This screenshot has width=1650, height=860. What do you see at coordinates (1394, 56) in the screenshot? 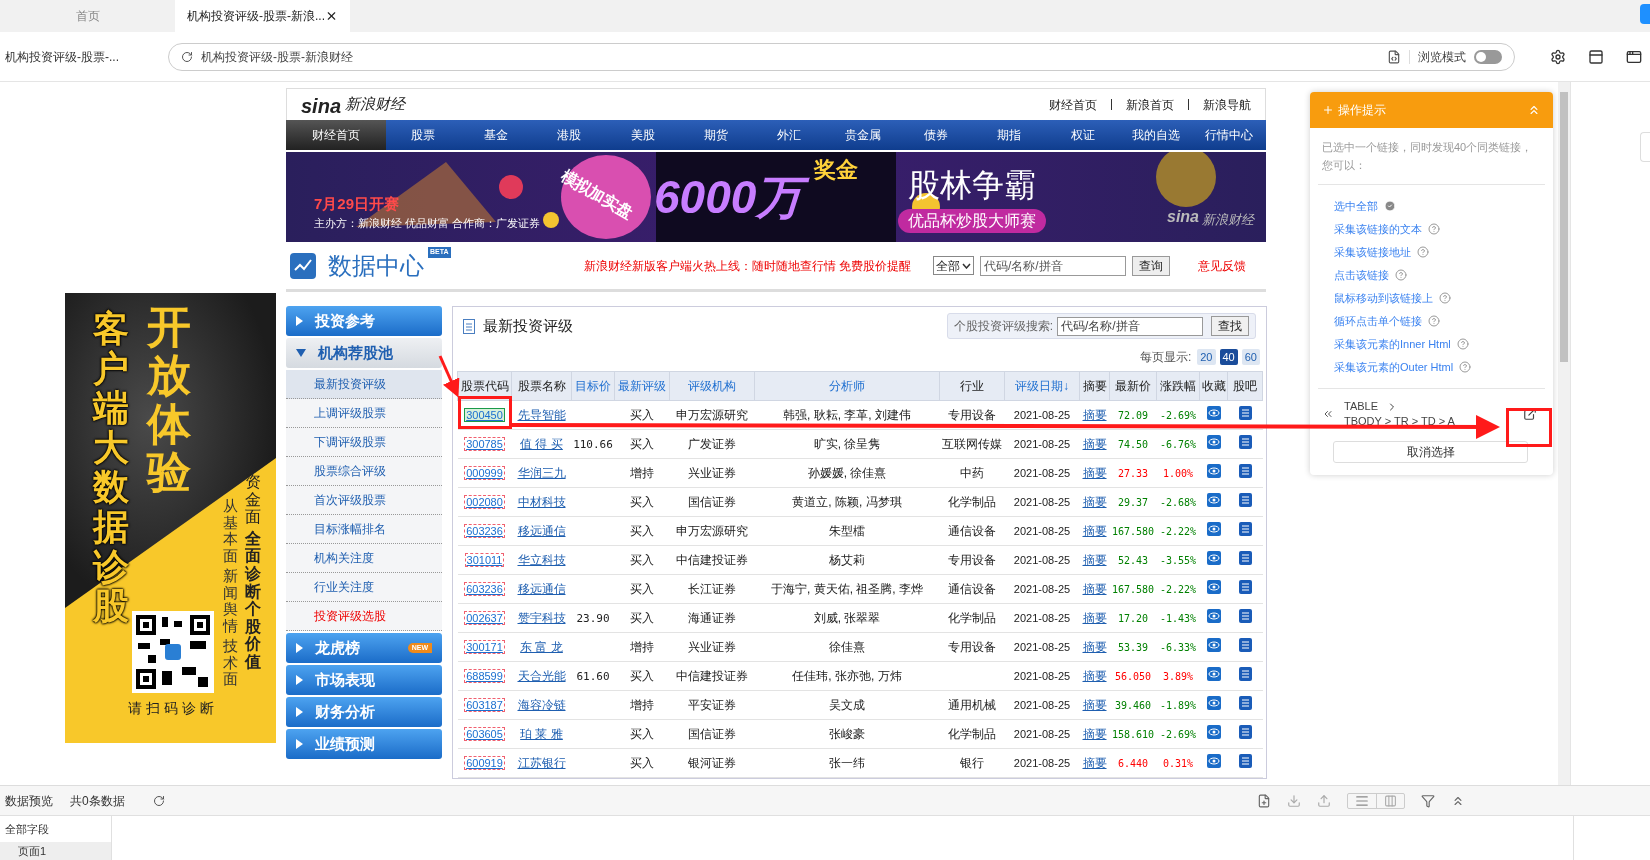
I see `page-code-icon` at bounding box center [1394, 56].